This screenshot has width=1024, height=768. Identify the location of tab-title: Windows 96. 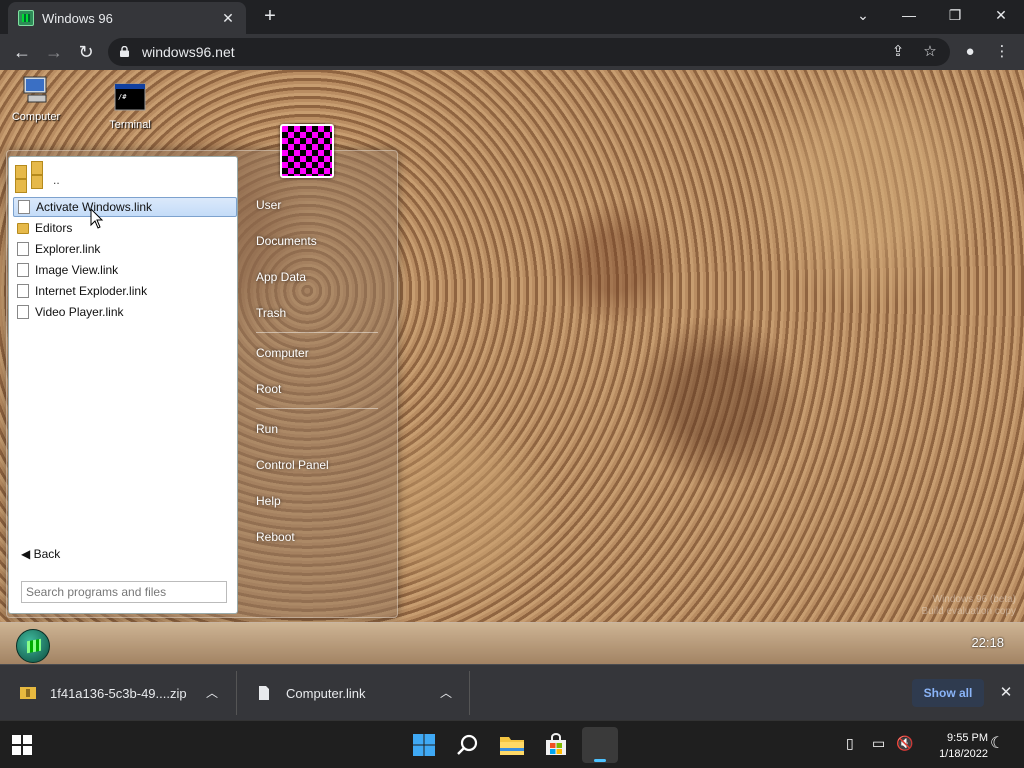
(77, 18).